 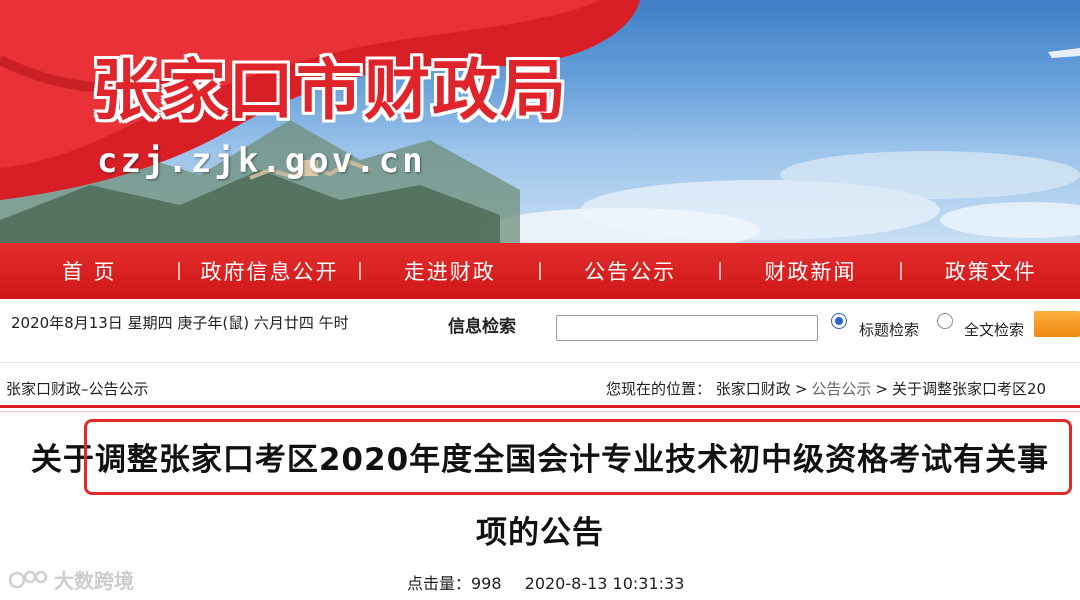 What do you see at coordinates (261, 161) in the screenshot?
I see `site-domain: czj.zjk.gov.cn` at bounding box center [261, 161].